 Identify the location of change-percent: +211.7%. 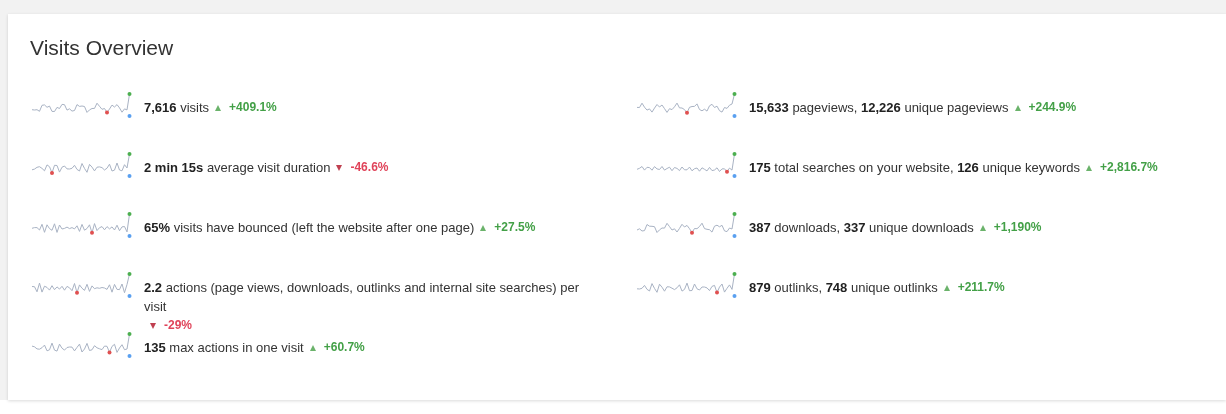
(981, 287).